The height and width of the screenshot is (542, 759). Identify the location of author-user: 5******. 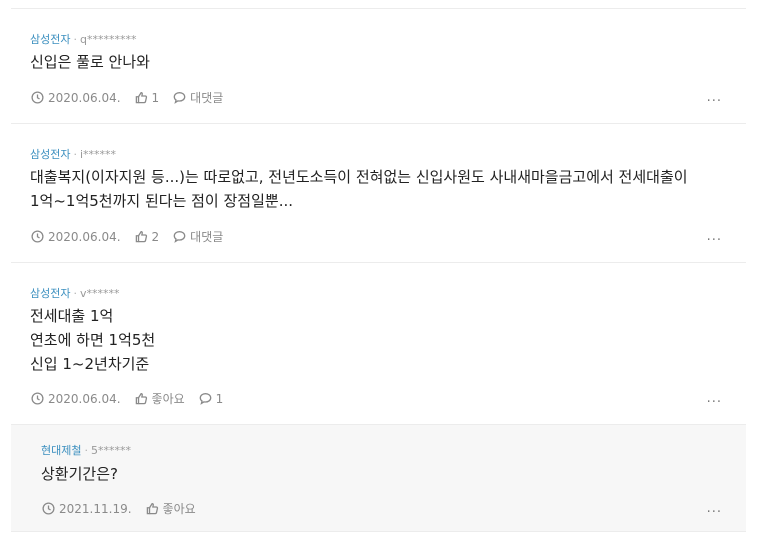
(110, 450).